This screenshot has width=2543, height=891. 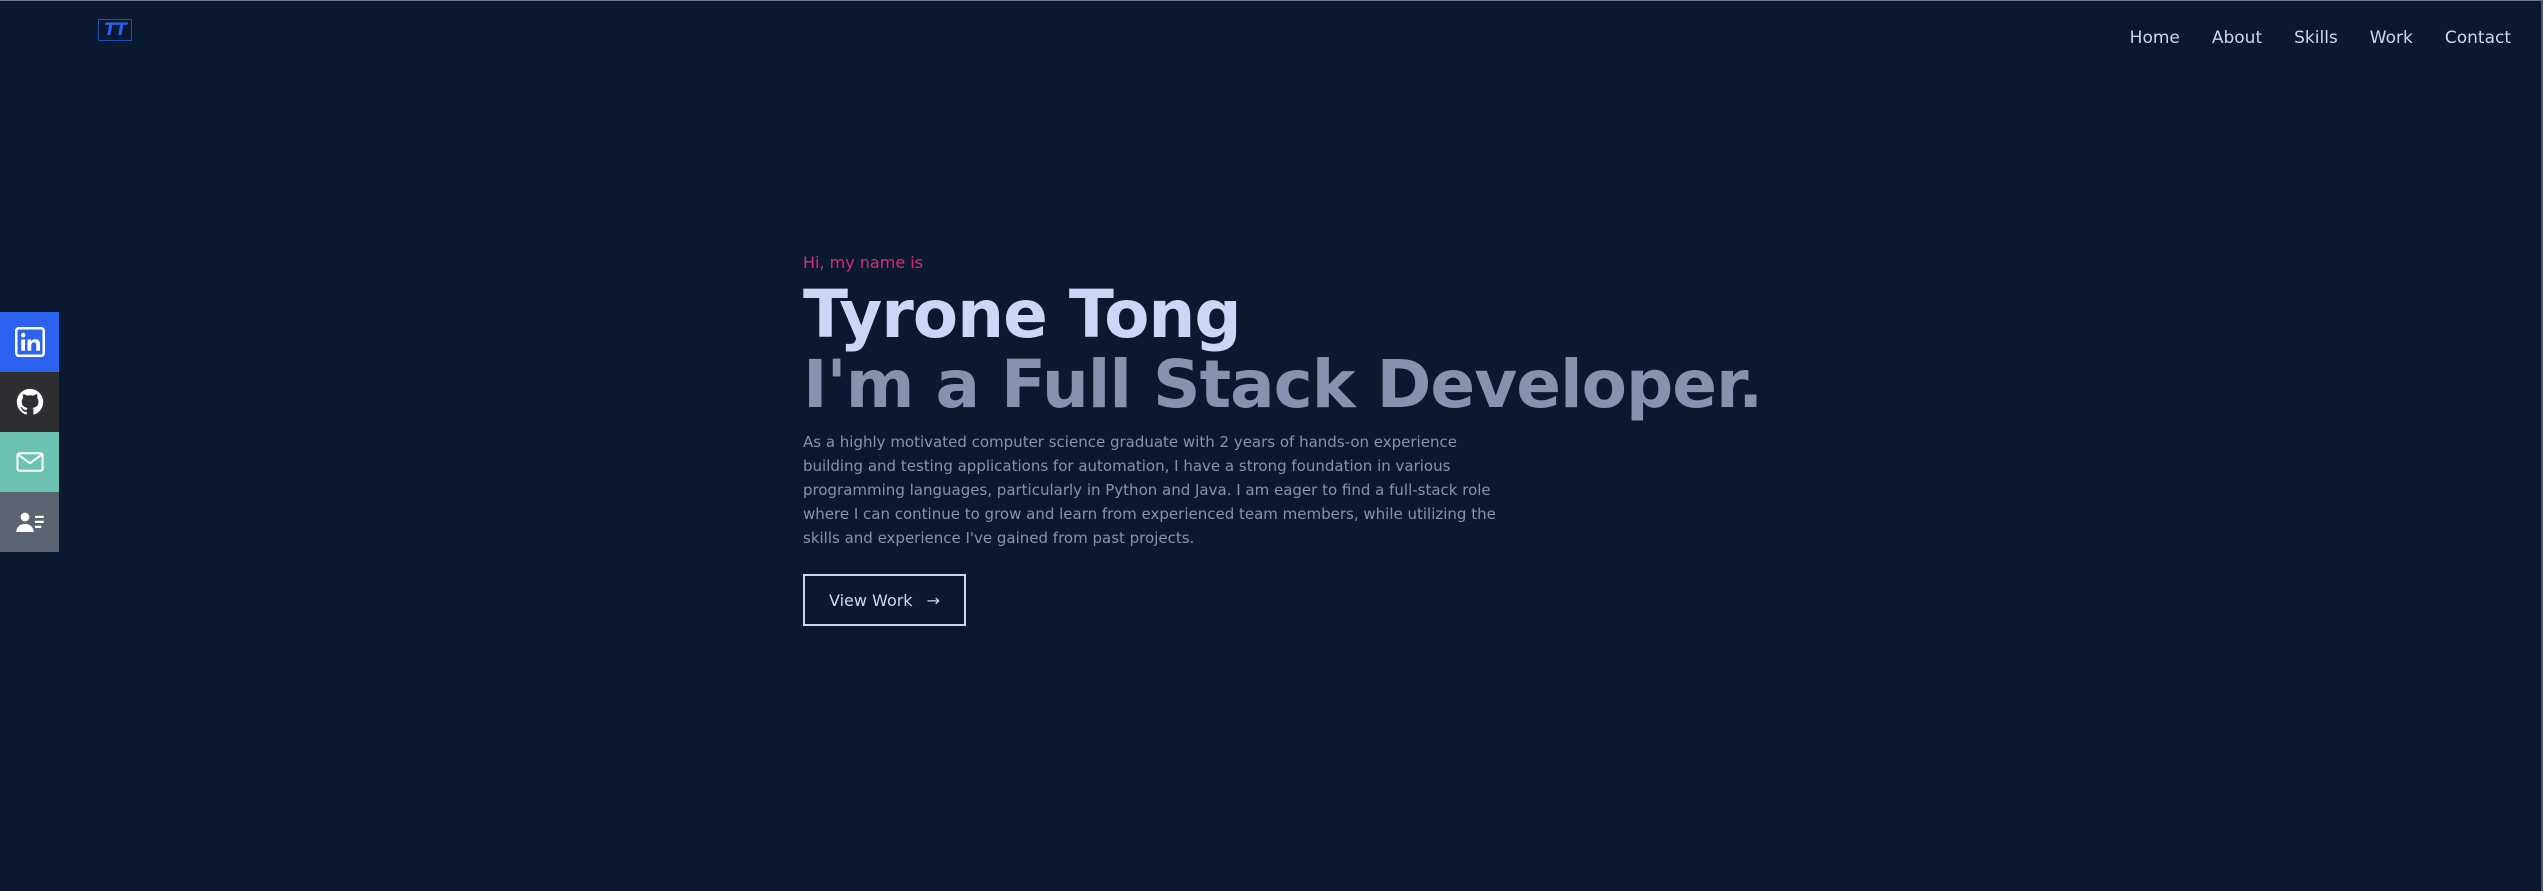 I want to click on view-work-button: View Work →, so click(x=884, y=600).